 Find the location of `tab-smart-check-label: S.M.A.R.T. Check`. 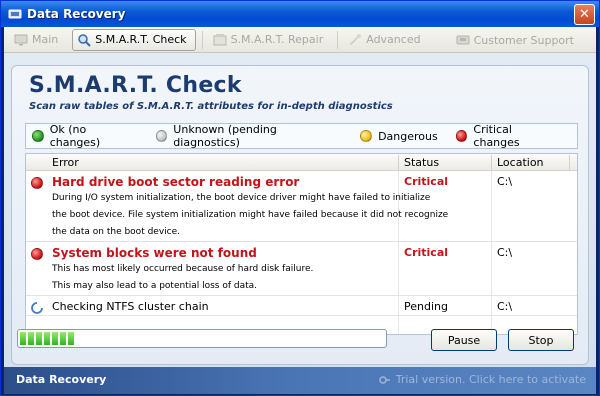

tab-smart-check-label: S.M.A.R.T. Check is located at coordinates (141, 39).